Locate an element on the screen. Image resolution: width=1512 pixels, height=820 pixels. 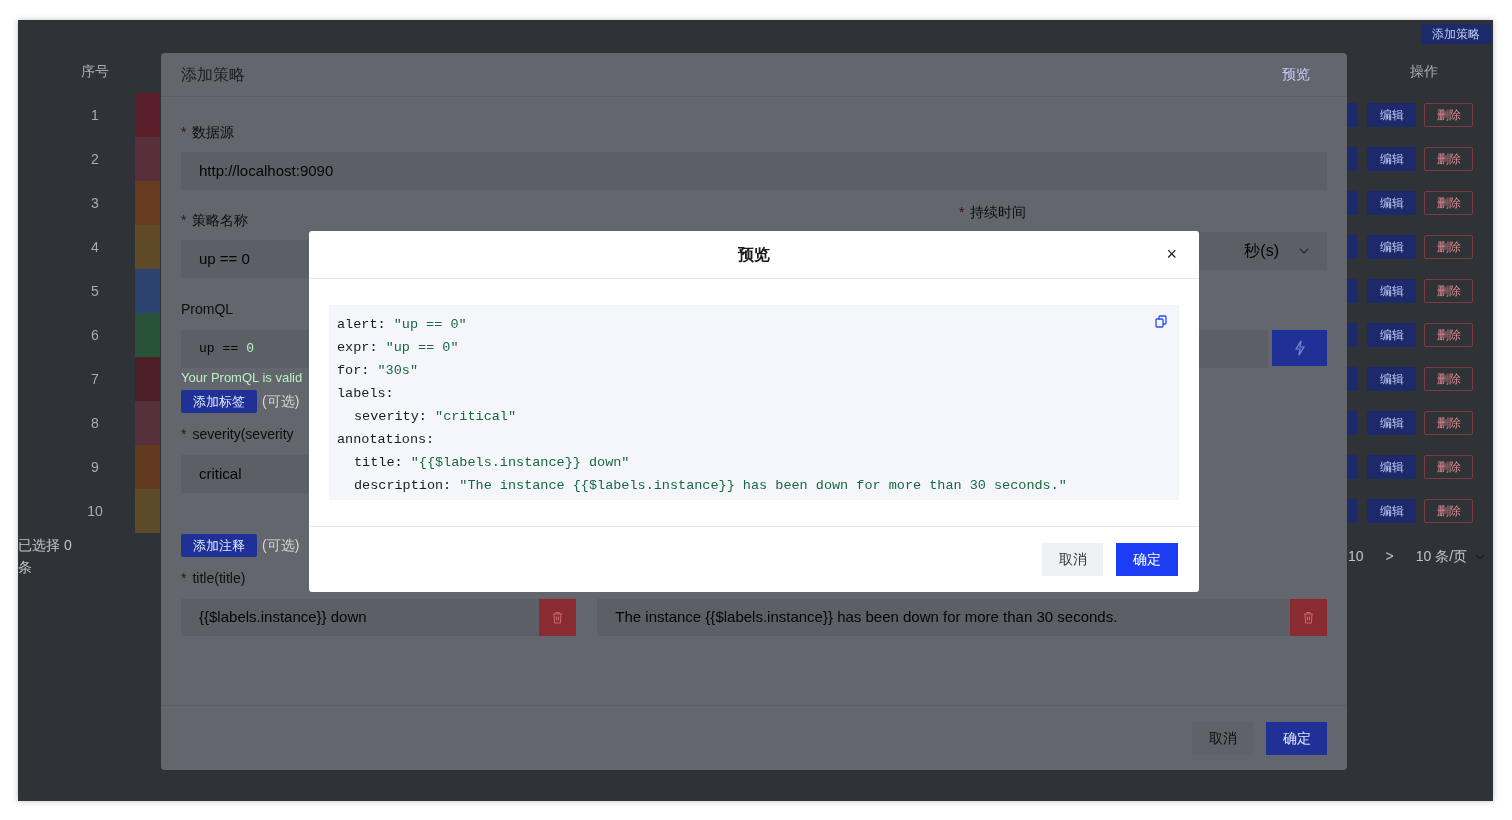
row-number: 4 is located at coordinates (95, 247).